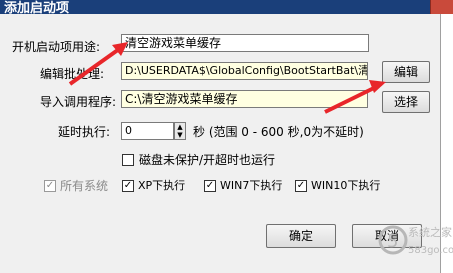 This screenshot has height=273, width=453. Describe the element at coordinates (430, 232) in the screenshot. I see `watermark-brand-top: 系统之家` at that location.